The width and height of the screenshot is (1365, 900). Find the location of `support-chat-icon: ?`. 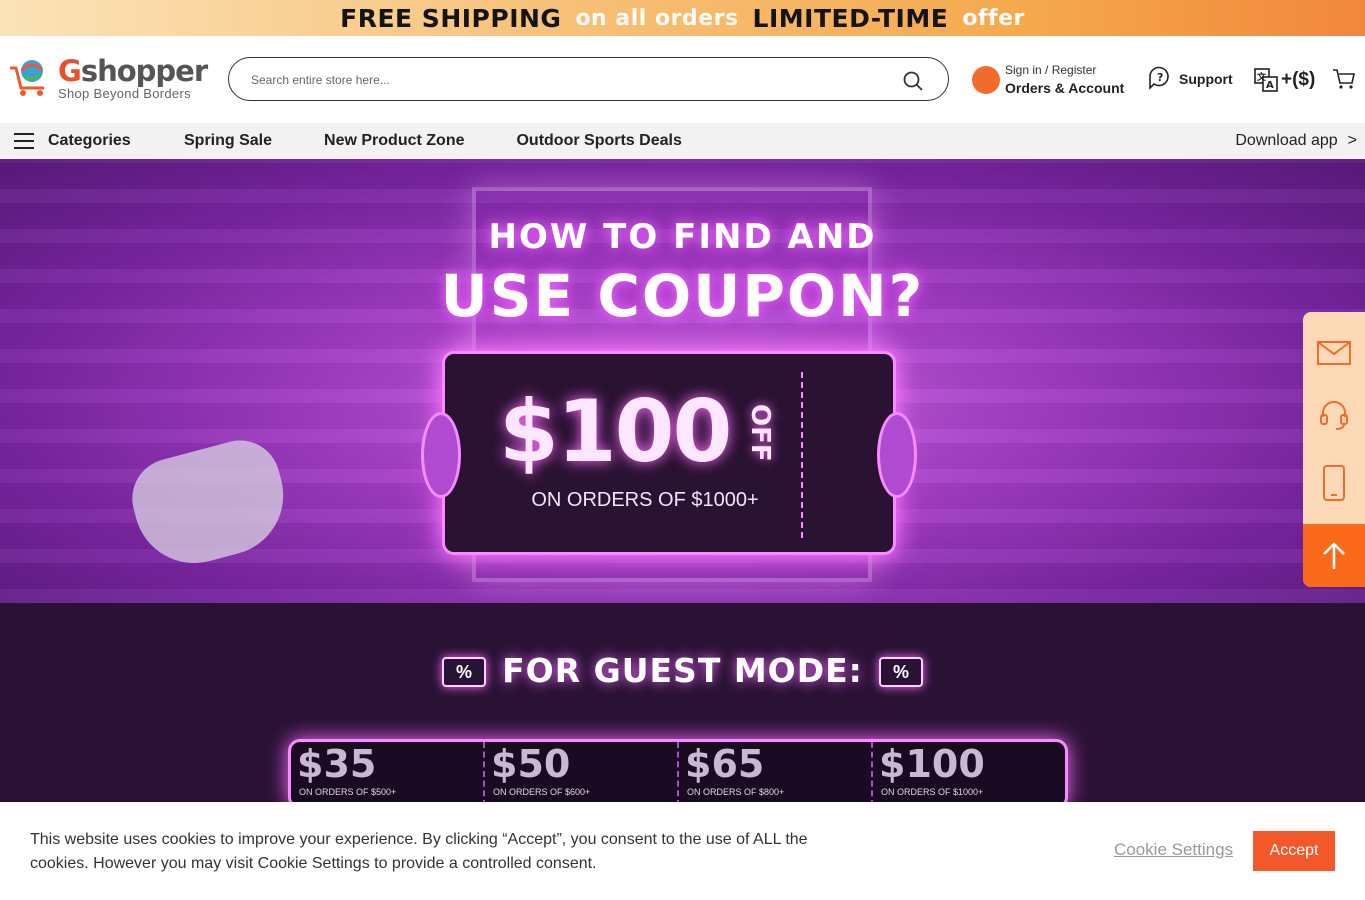

support-chat-icon: ? is located at coordinates (1159, 78).